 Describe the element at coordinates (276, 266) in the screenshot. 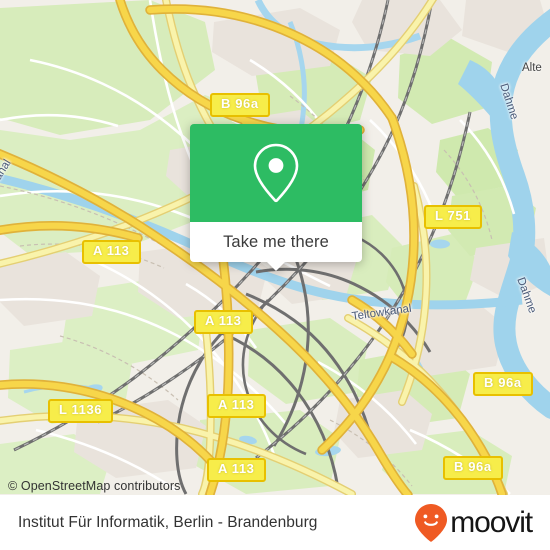

I see `popup-pointer-tail` at that location.